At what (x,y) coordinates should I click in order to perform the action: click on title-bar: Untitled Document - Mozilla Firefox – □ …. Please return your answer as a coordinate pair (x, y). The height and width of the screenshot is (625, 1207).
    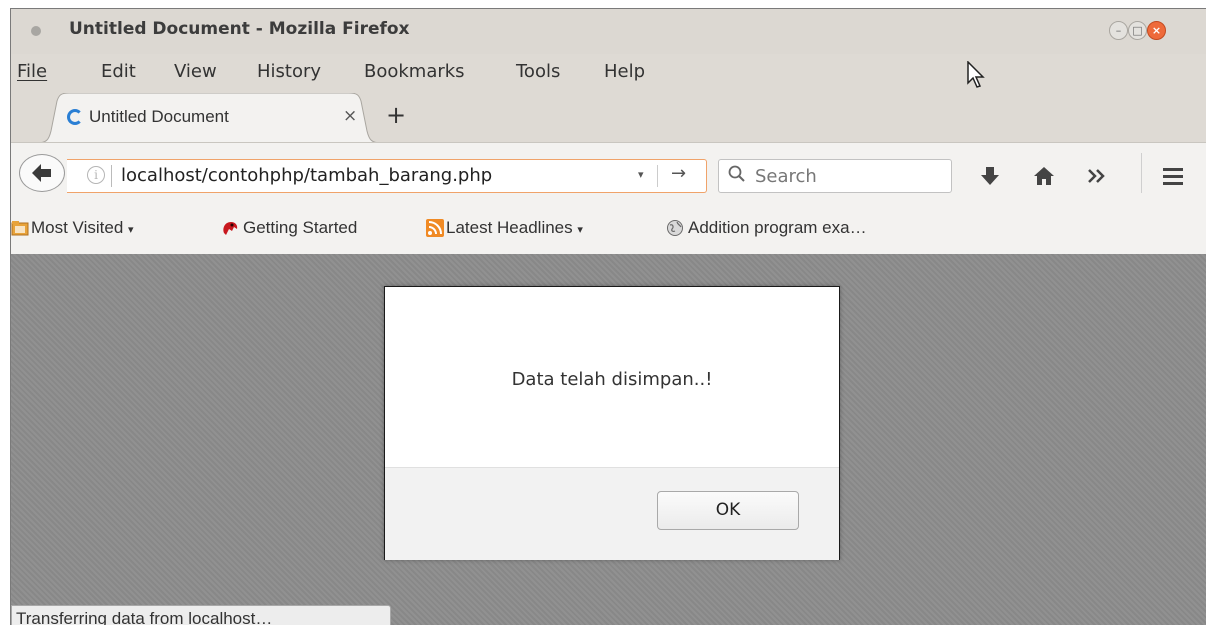
    Looking at the image, I should click on (608, 31).